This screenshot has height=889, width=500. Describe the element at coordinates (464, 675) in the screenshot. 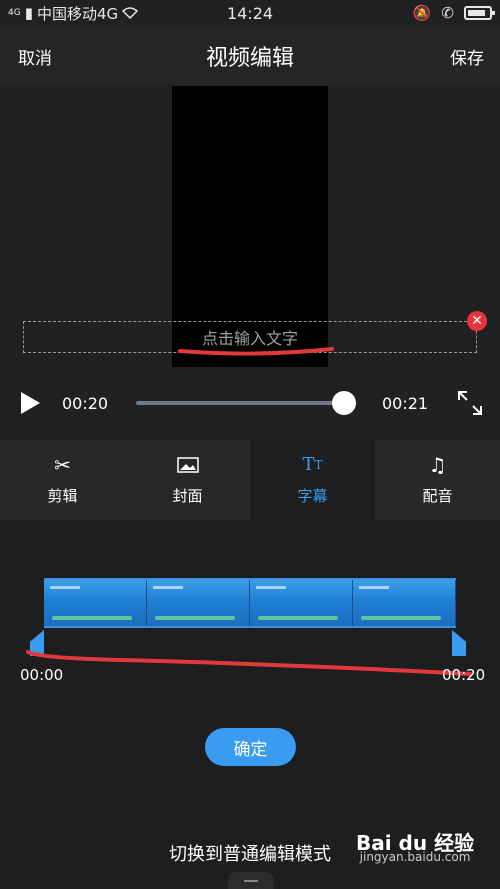

I see `timeline-end-time: 00:20` at that location.